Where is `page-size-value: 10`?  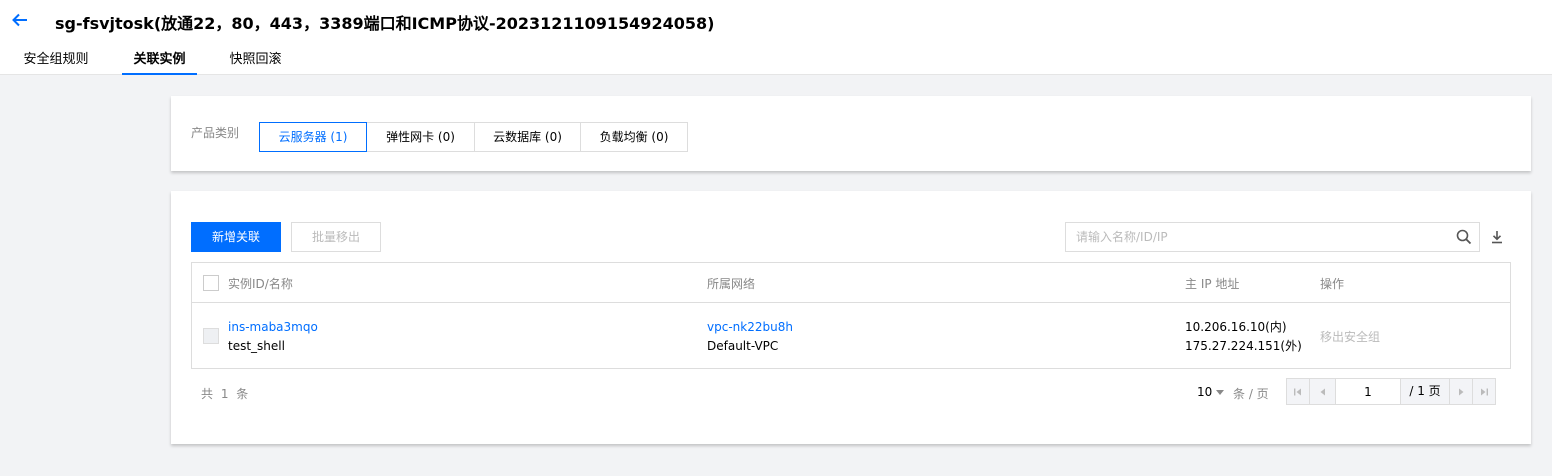
page-size-value: 10 is located at coordinates (1205, 392).